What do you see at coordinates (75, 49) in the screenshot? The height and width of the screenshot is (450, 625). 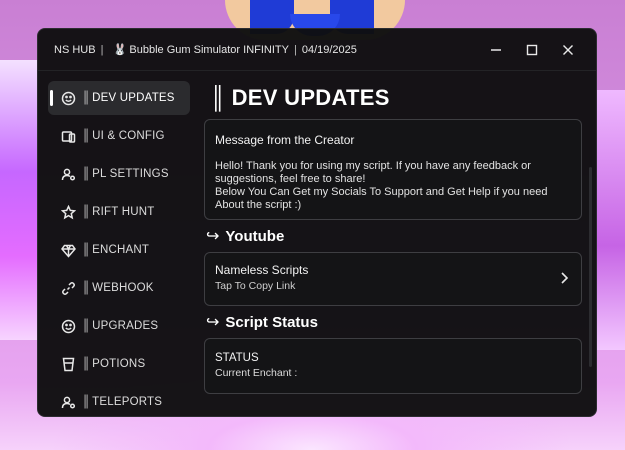 I see `hub-name: NS HUB` at bounding box center [75, 49].